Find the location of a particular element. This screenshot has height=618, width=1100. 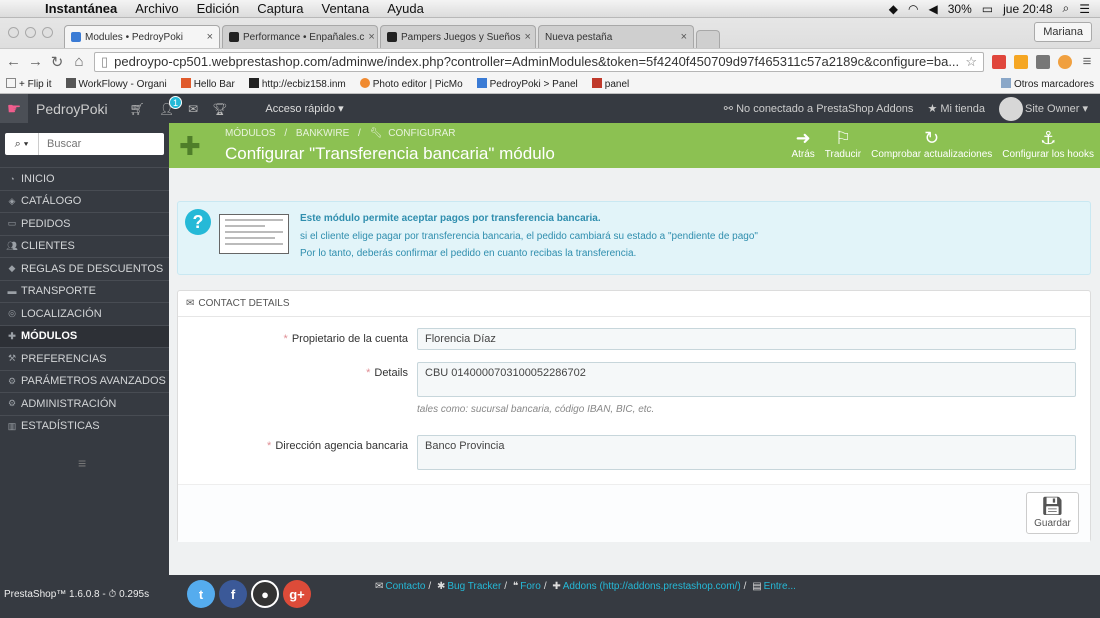

sidebar-item-estadisticas: ▥ ESTADÍSTICAS is located at coordinates (84, 426).